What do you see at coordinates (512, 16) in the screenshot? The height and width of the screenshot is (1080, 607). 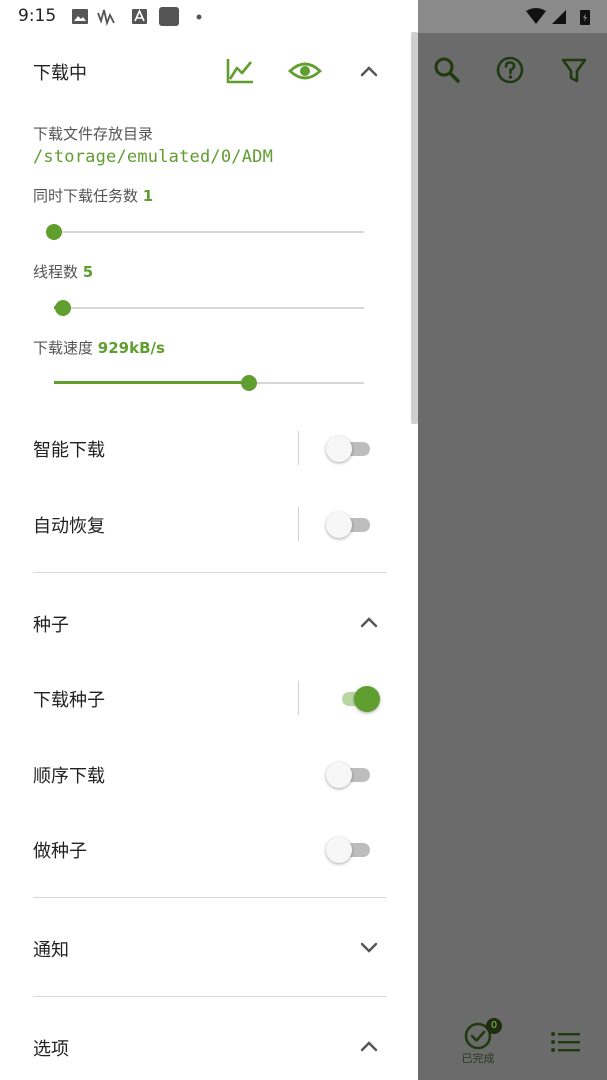 I see `status-bar-right` at bounding box center [512, 16].